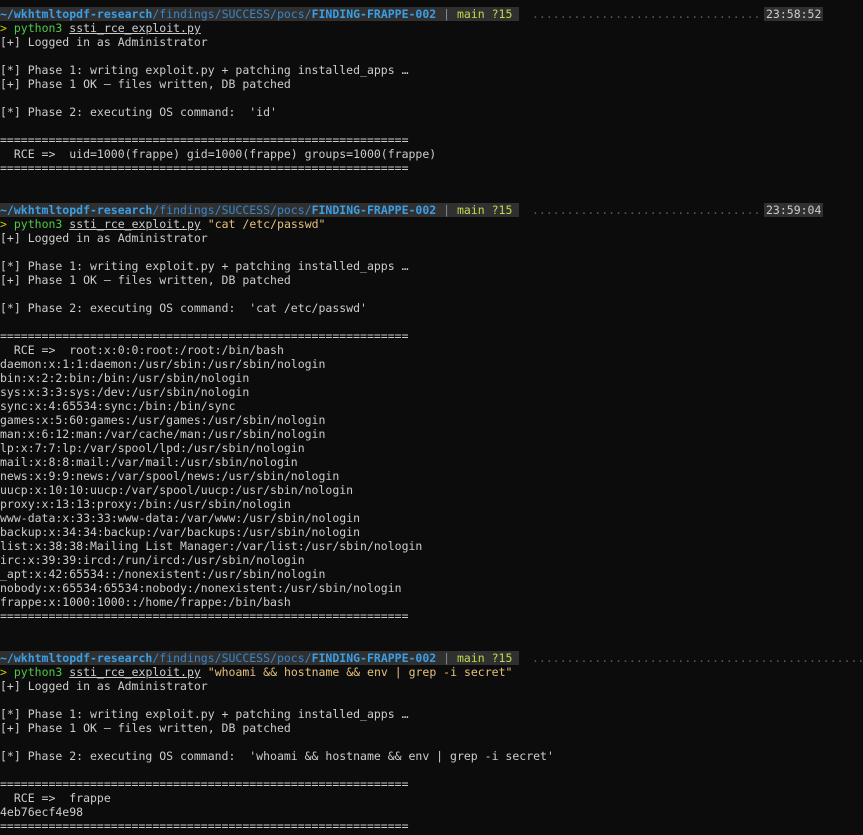  What do you see at coordinates (794, 210) in the screenshot?
I see `timestamp: 23:59:04` at bounding box center [794, 210].